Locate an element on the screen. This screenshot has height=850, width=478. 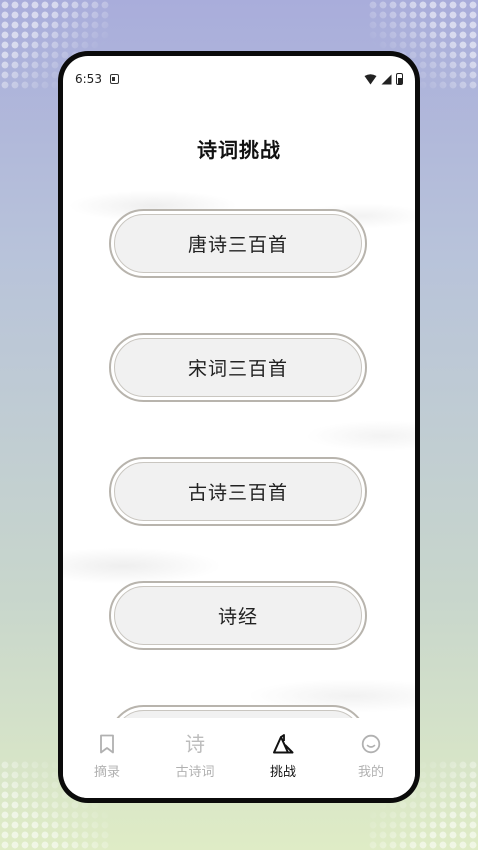
tab-label: 挑战 is located at coordinates (282, 772).